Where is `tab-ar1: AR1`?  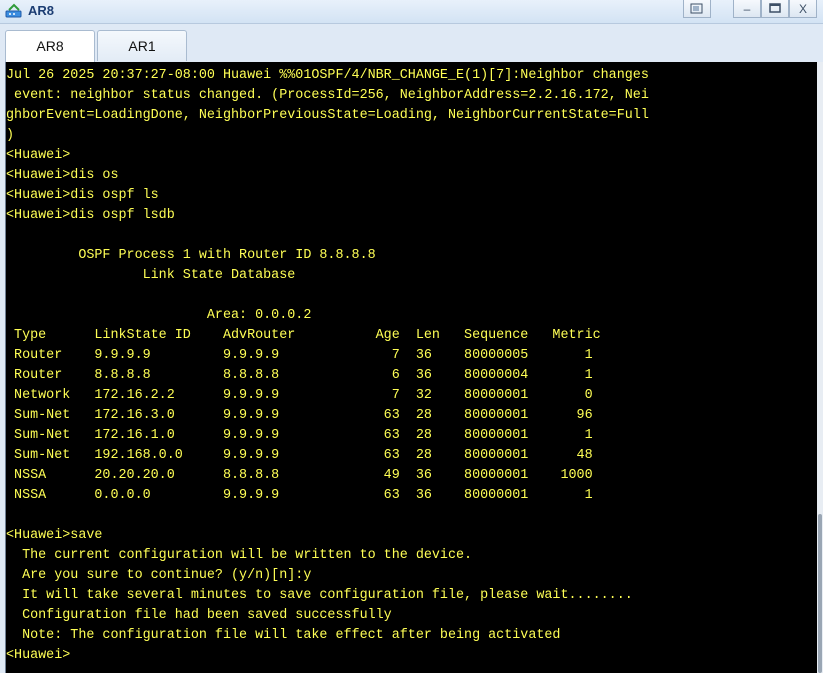 tab-ar1: AR1 is located at coordinates (142, 45).